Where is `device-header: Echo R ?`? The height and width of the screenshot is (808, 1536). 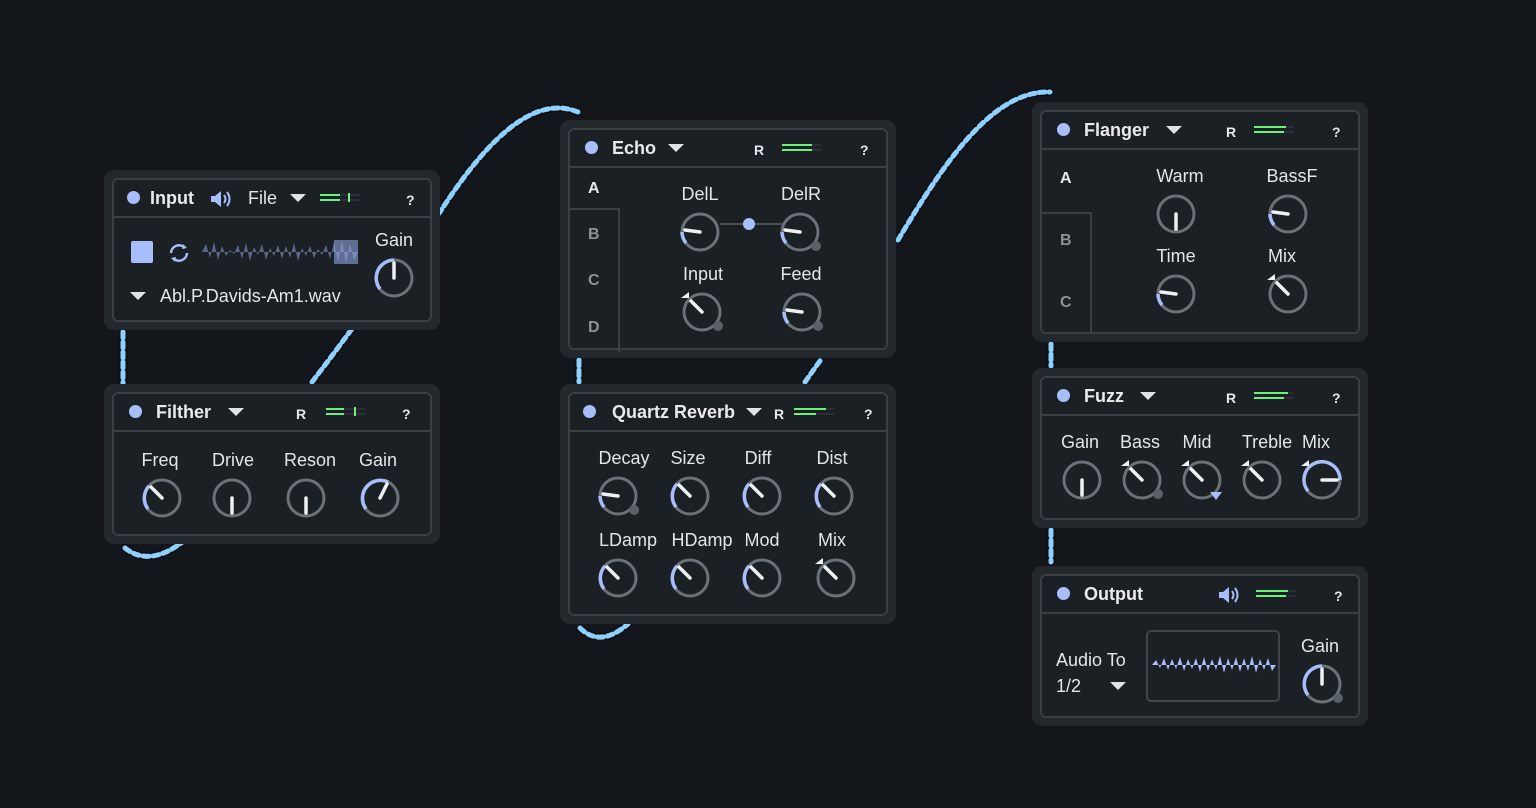 device-header: Echo R ? is located at coordinates (728, 149).